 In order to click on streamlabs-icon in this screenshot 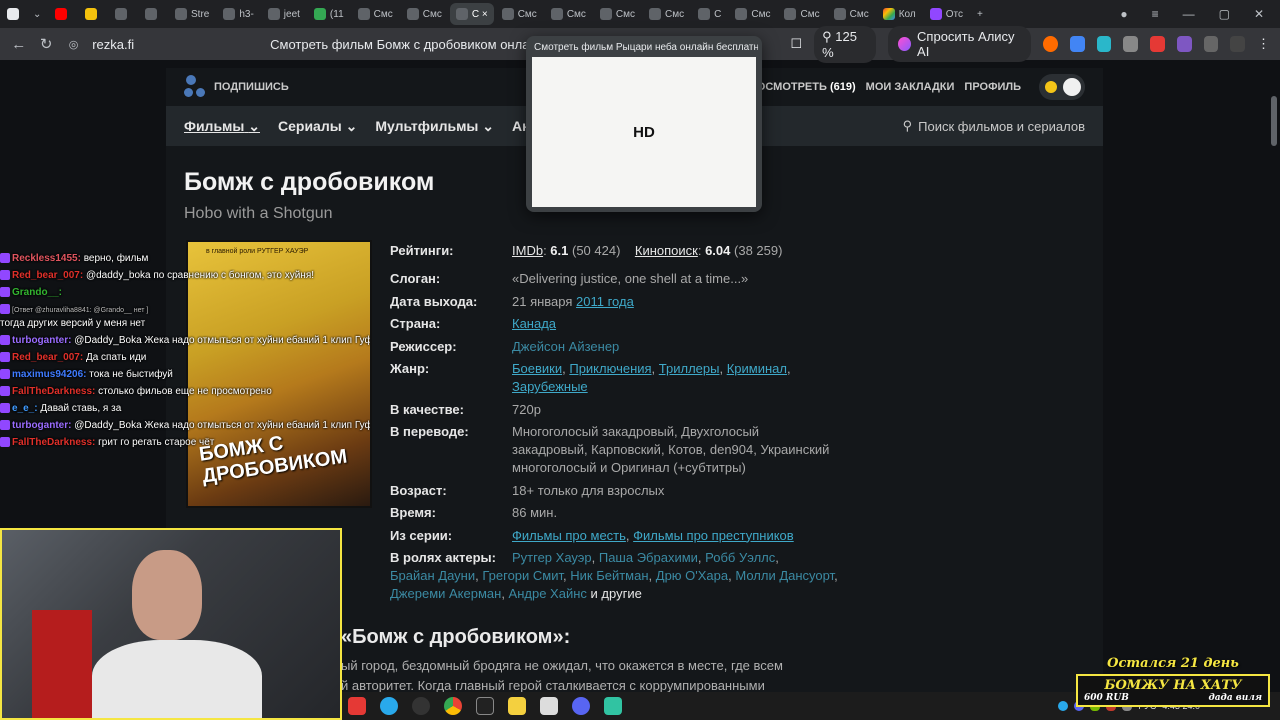, I will do `click(613, 706)`.